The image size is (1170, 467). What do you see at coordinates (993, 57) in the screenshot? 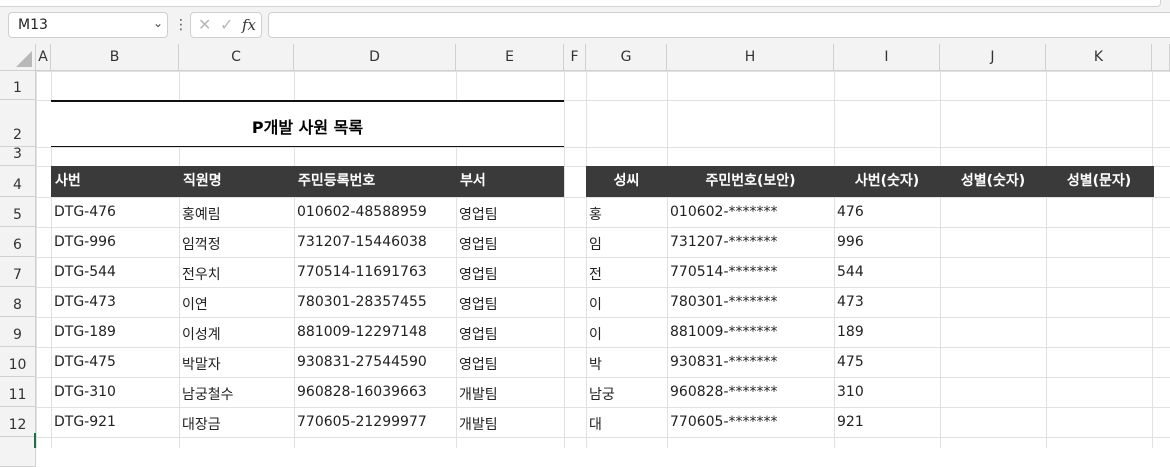
I see `column-header-j: J` at bounding box center [993, 57].